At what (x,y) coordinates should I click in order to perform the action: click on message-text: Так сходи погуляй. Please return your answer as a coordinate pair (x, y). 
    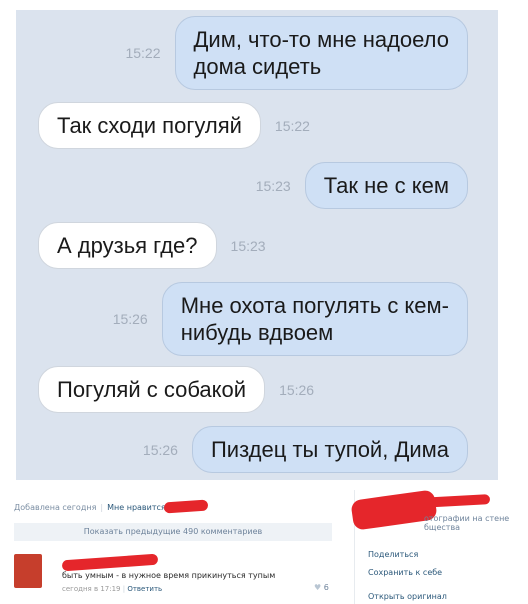
    Looking at the image, I should click on (149, 125).